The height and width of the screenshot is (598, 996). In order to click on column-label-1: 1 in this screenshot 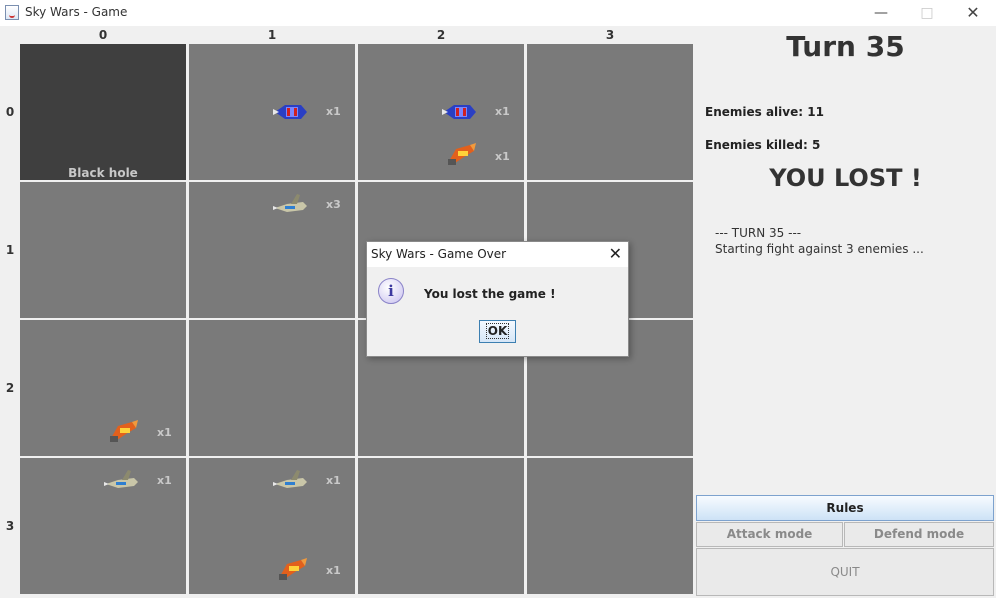, I will do `click(272, 35)`.